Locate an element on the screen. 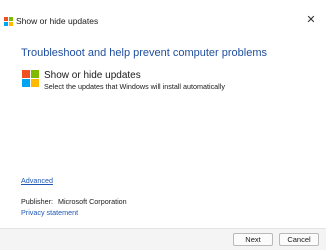 The width and height of the screenshot is (326, 250). publisher-info: Publisher: Microsoft Corporation is located at coordinates (74, 201).